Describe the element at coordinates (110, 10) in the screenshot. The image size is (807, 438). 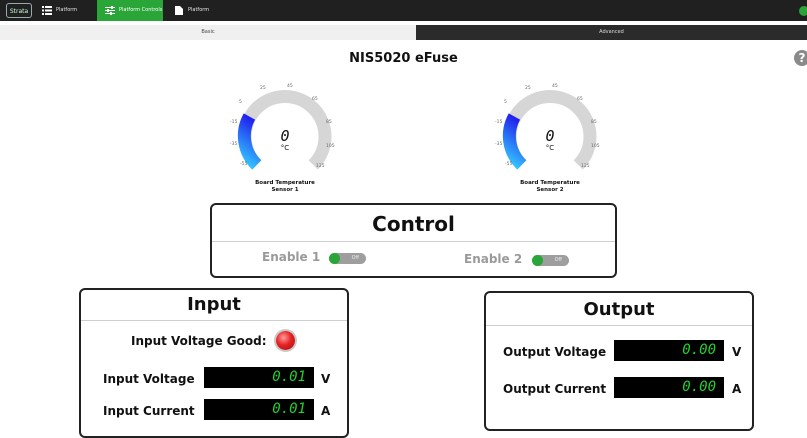
I see `sliders-icon` at that location.